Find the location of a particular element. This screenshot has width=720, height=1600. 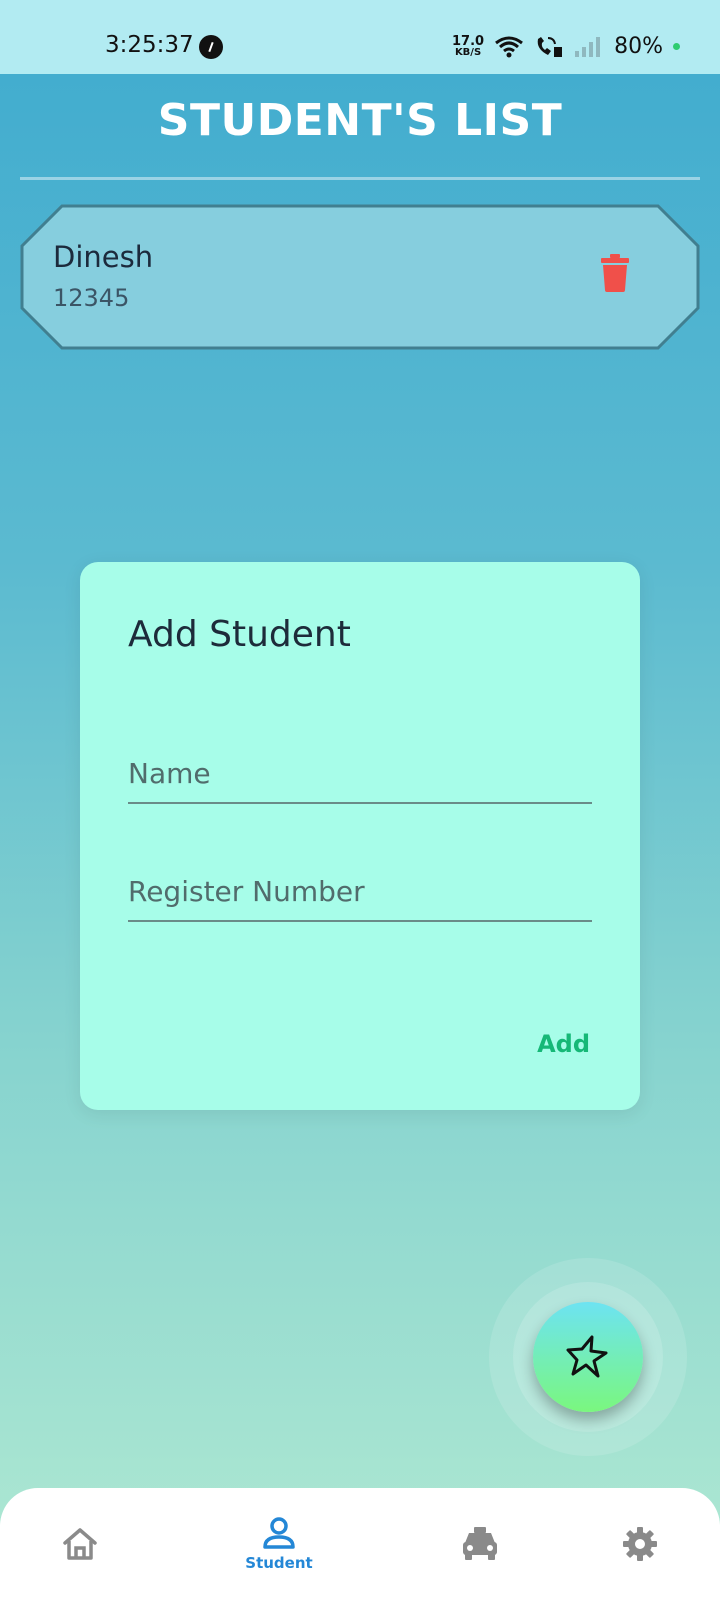

student-register-number: 12345 is located at coordinates (91, 298).